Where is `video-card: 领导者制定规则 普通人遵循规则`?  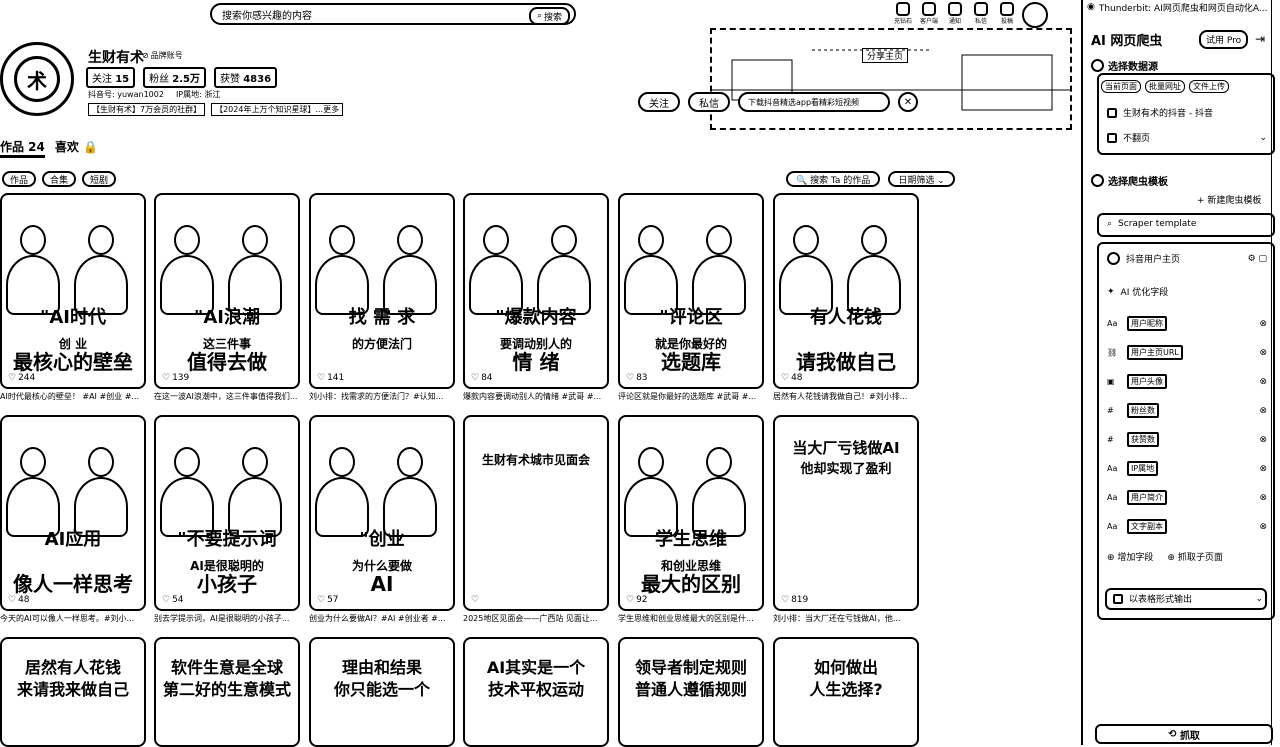 video-card: 领导者制定规则 普通人遵循规则 is located at coordinates (692, 692).